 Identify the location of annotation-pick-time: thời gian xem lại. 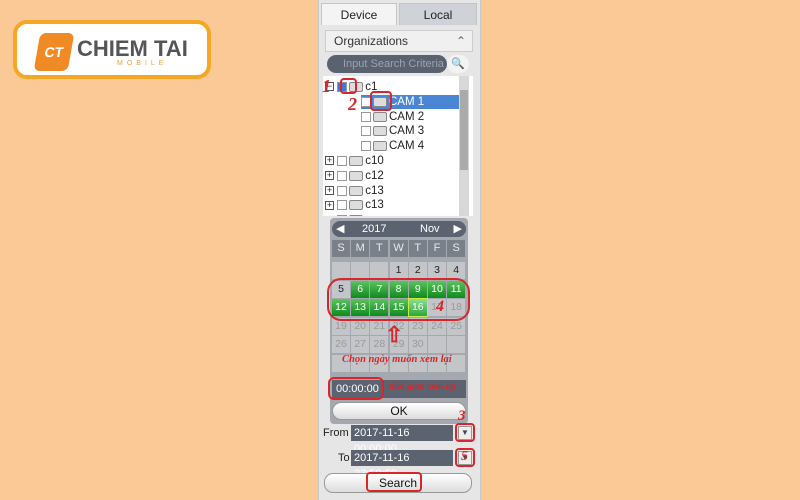
(422, 387).